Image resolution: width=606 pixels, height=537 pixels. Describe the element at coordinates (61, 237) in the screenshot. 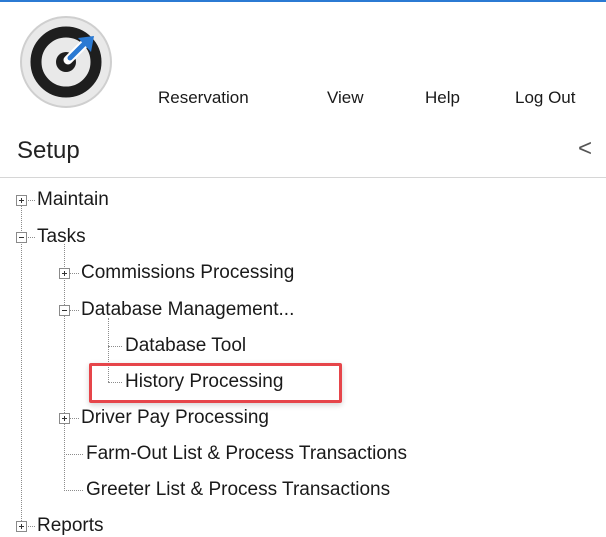

I see `tree-item-tasks: Tasks` at that location.